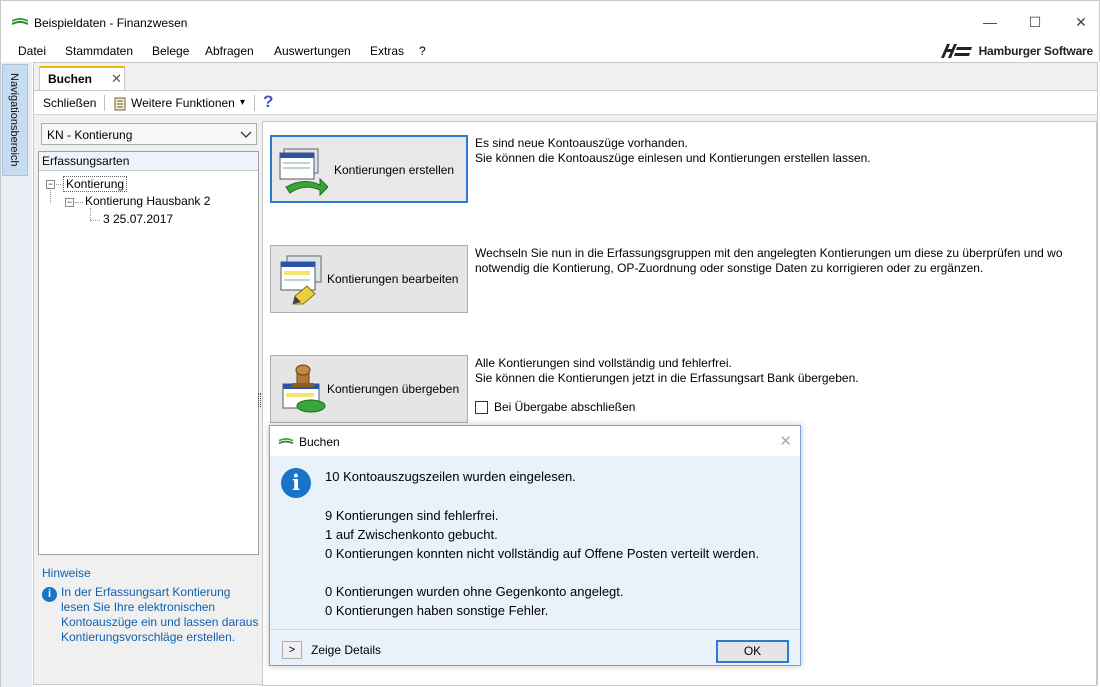 The width and height of the screenshot is (1100, 687). What do you see at coordinates (1036, 51) in the screenshot?
I see `brand-name: Hamburger Software` at bounding box center [1036, 51].